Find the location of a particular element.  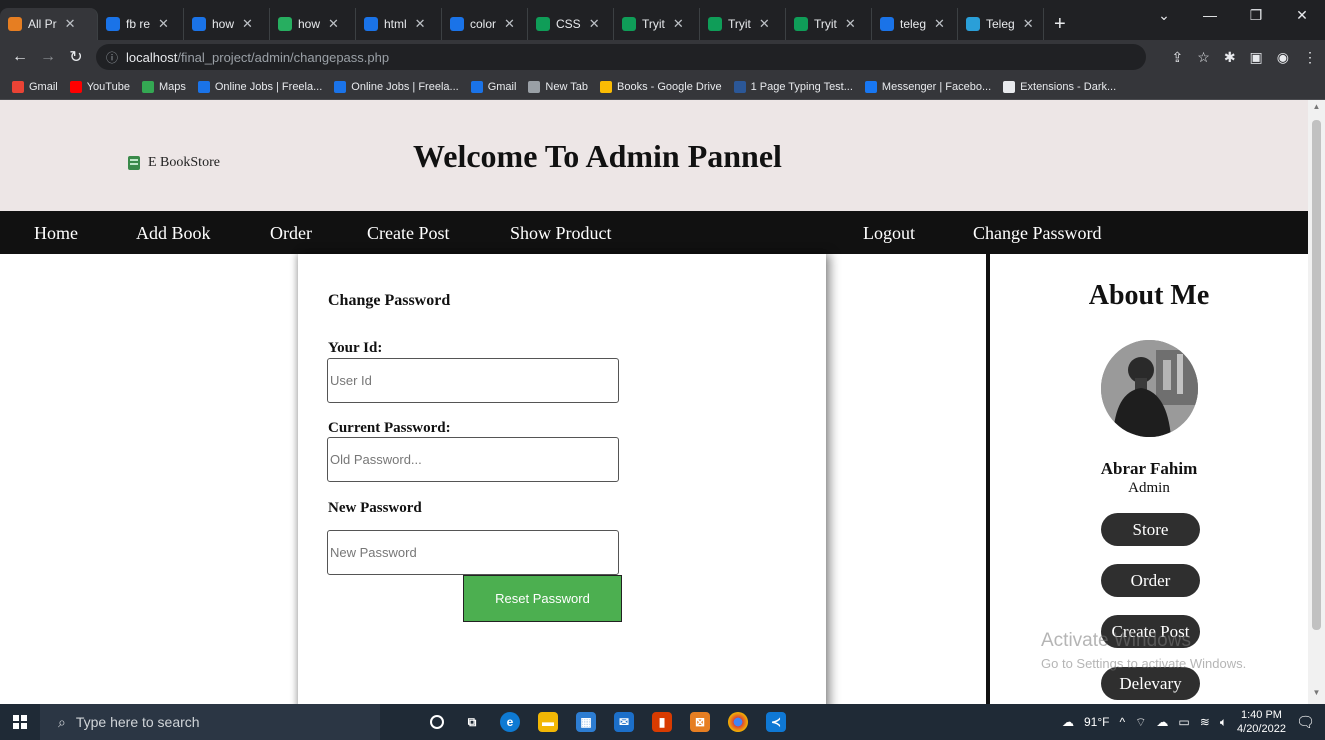

nav-show-product: Show Product is located at coordinates (561, 233).